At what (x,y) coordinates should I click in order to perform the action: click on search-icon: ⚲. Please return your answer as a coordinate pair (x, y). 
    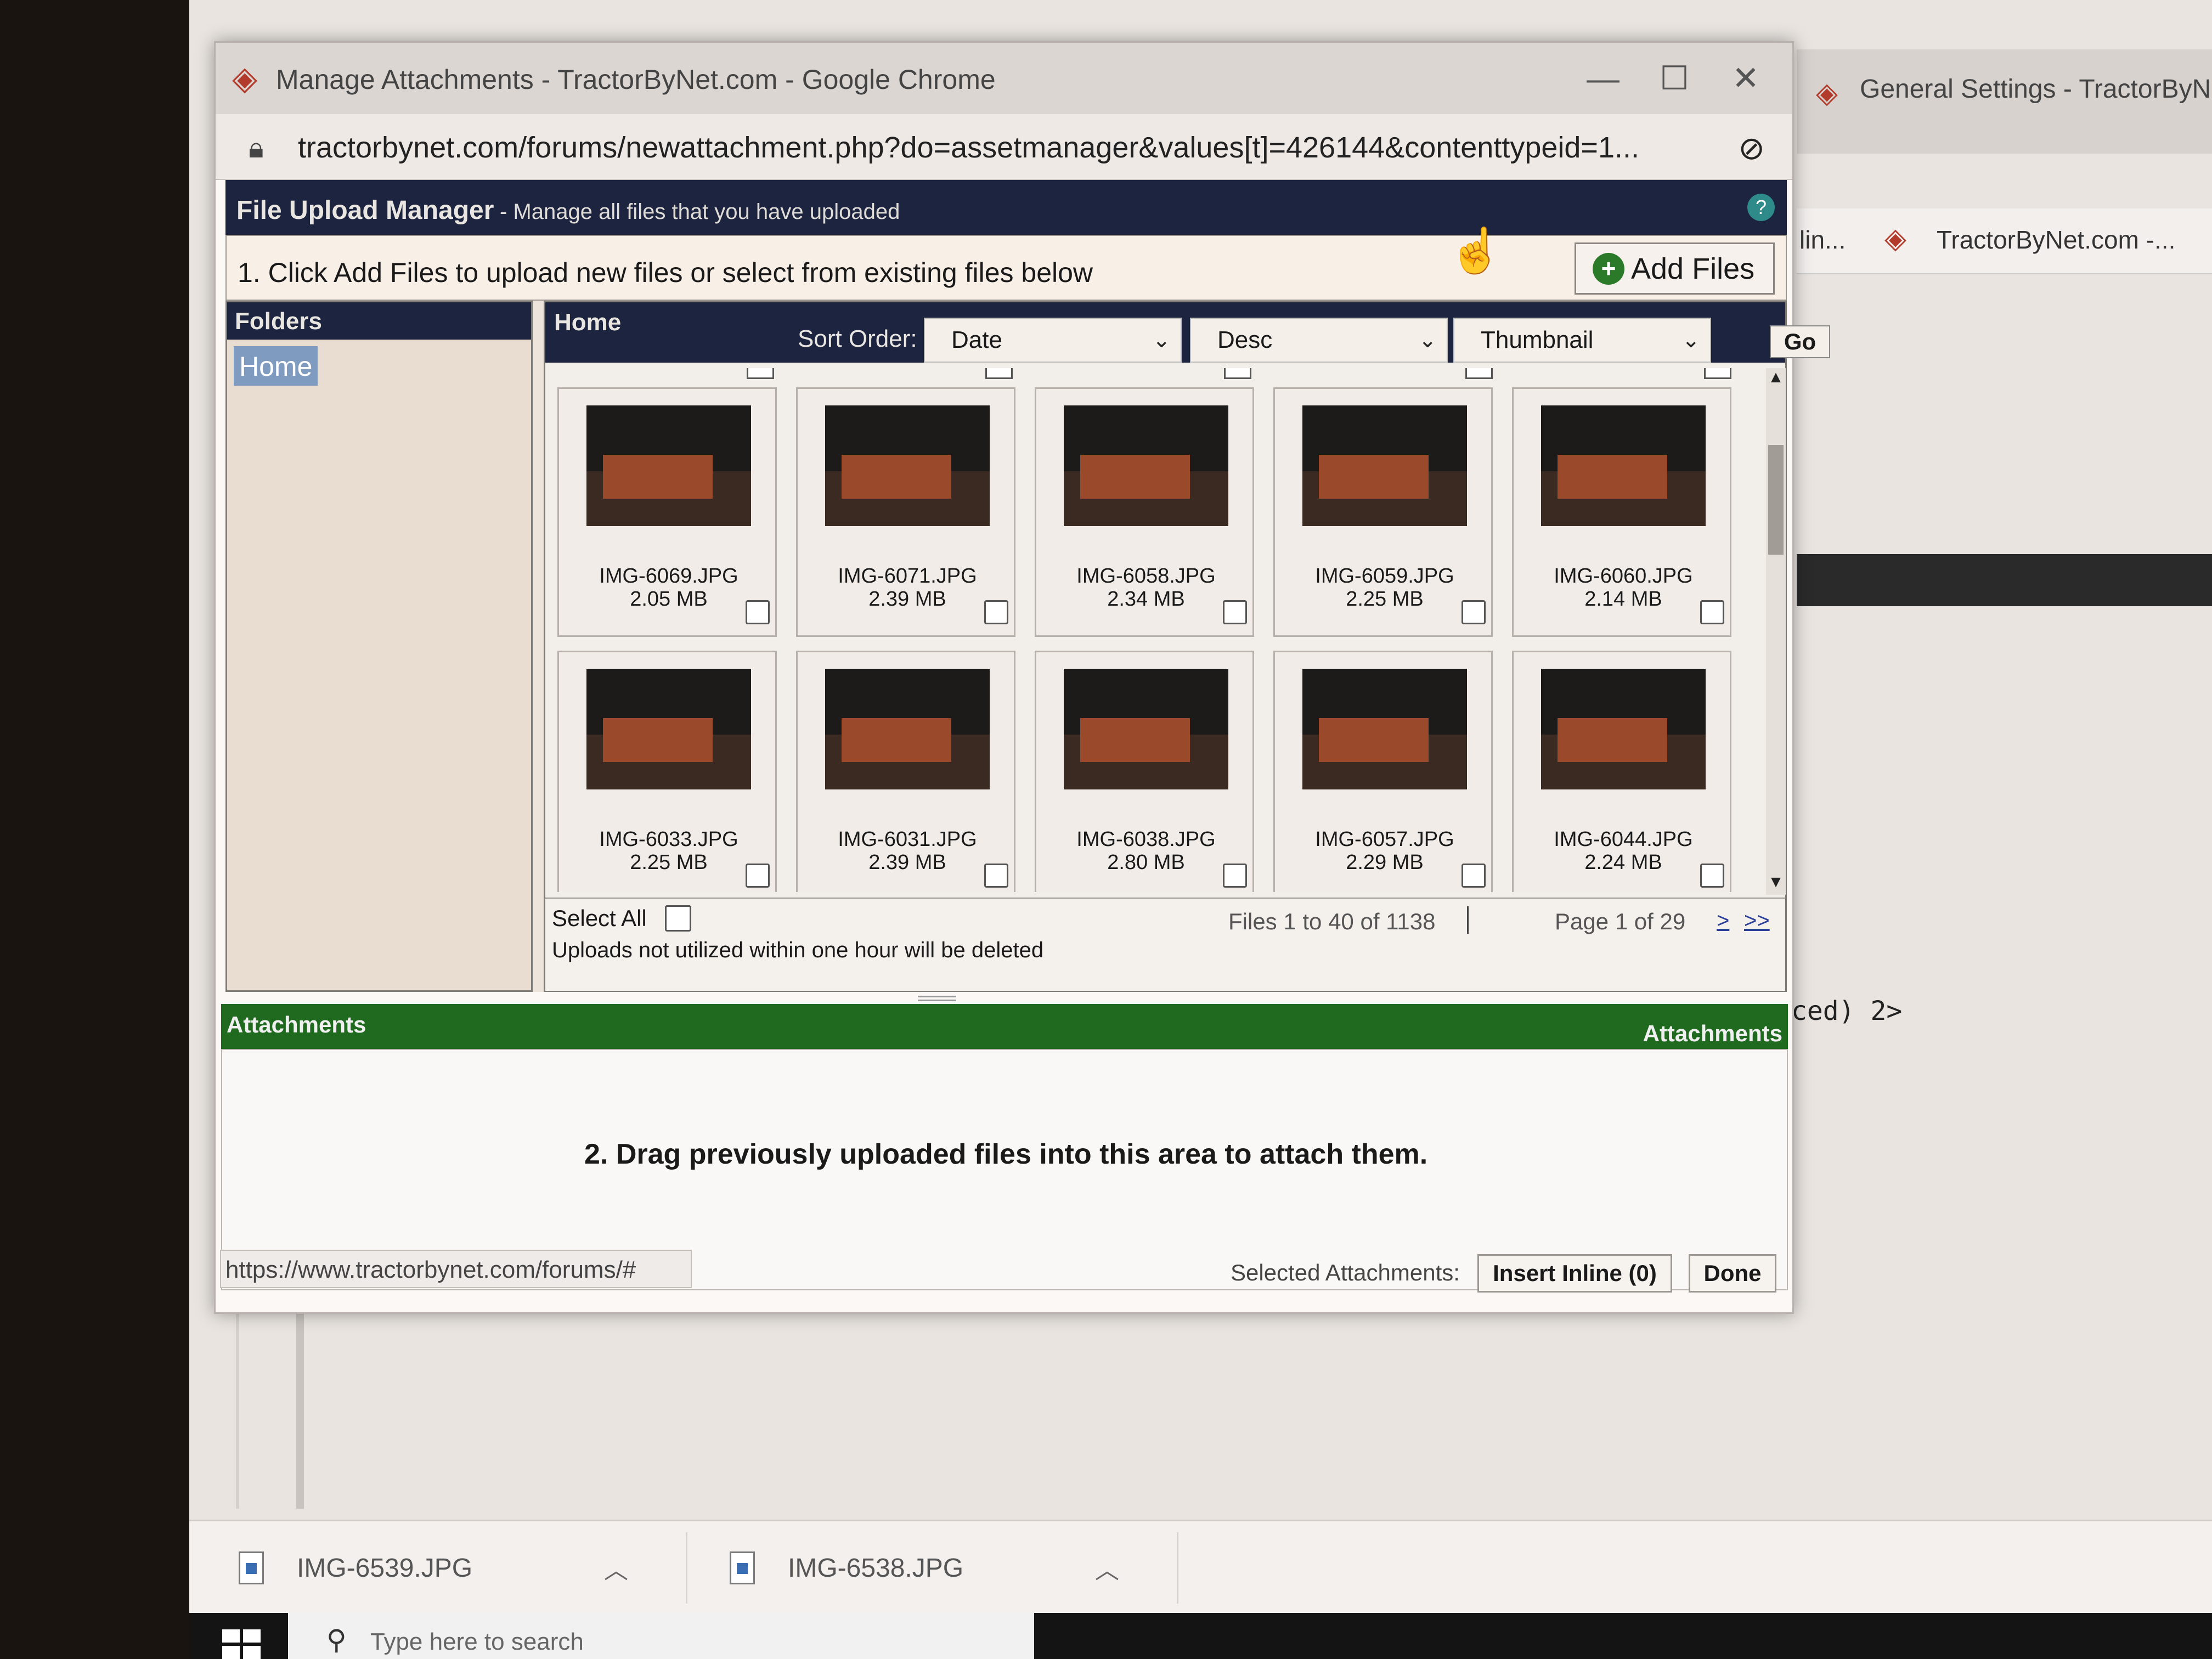
    Looking at the image, I should click on (337, 1640).